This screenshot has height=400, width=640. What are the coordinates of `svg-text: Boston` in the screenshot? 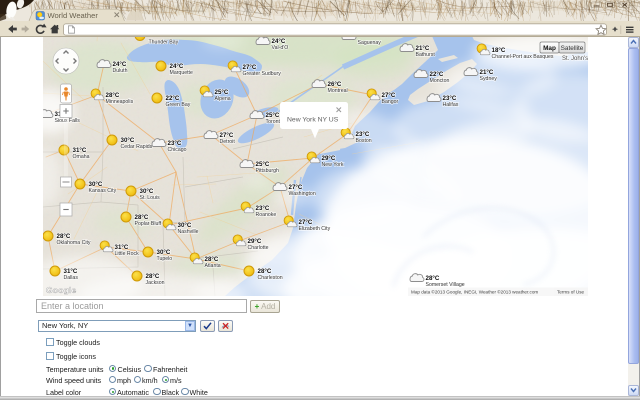 It's located at (364, 141).